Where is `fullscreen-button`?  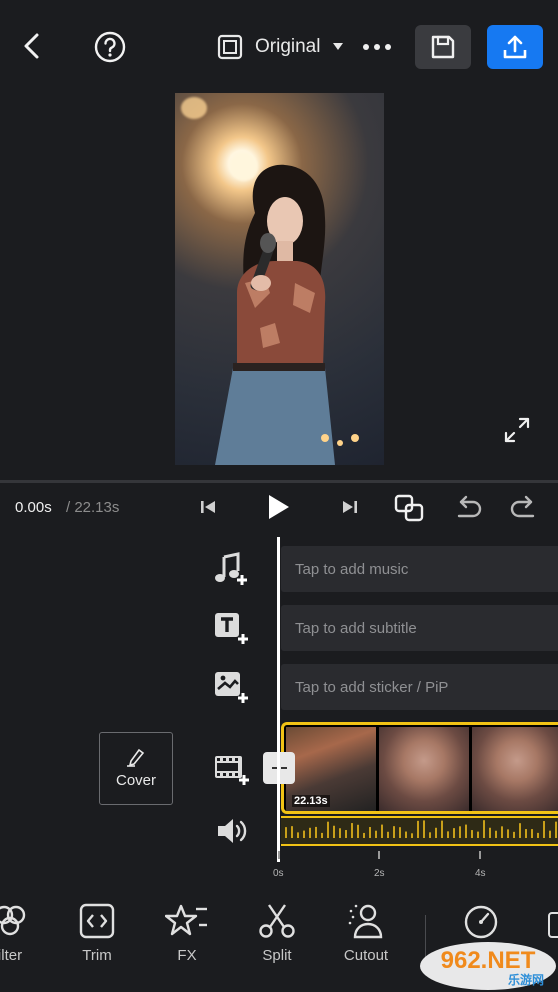
fullscreen-button is located at coordinates (517, 430).